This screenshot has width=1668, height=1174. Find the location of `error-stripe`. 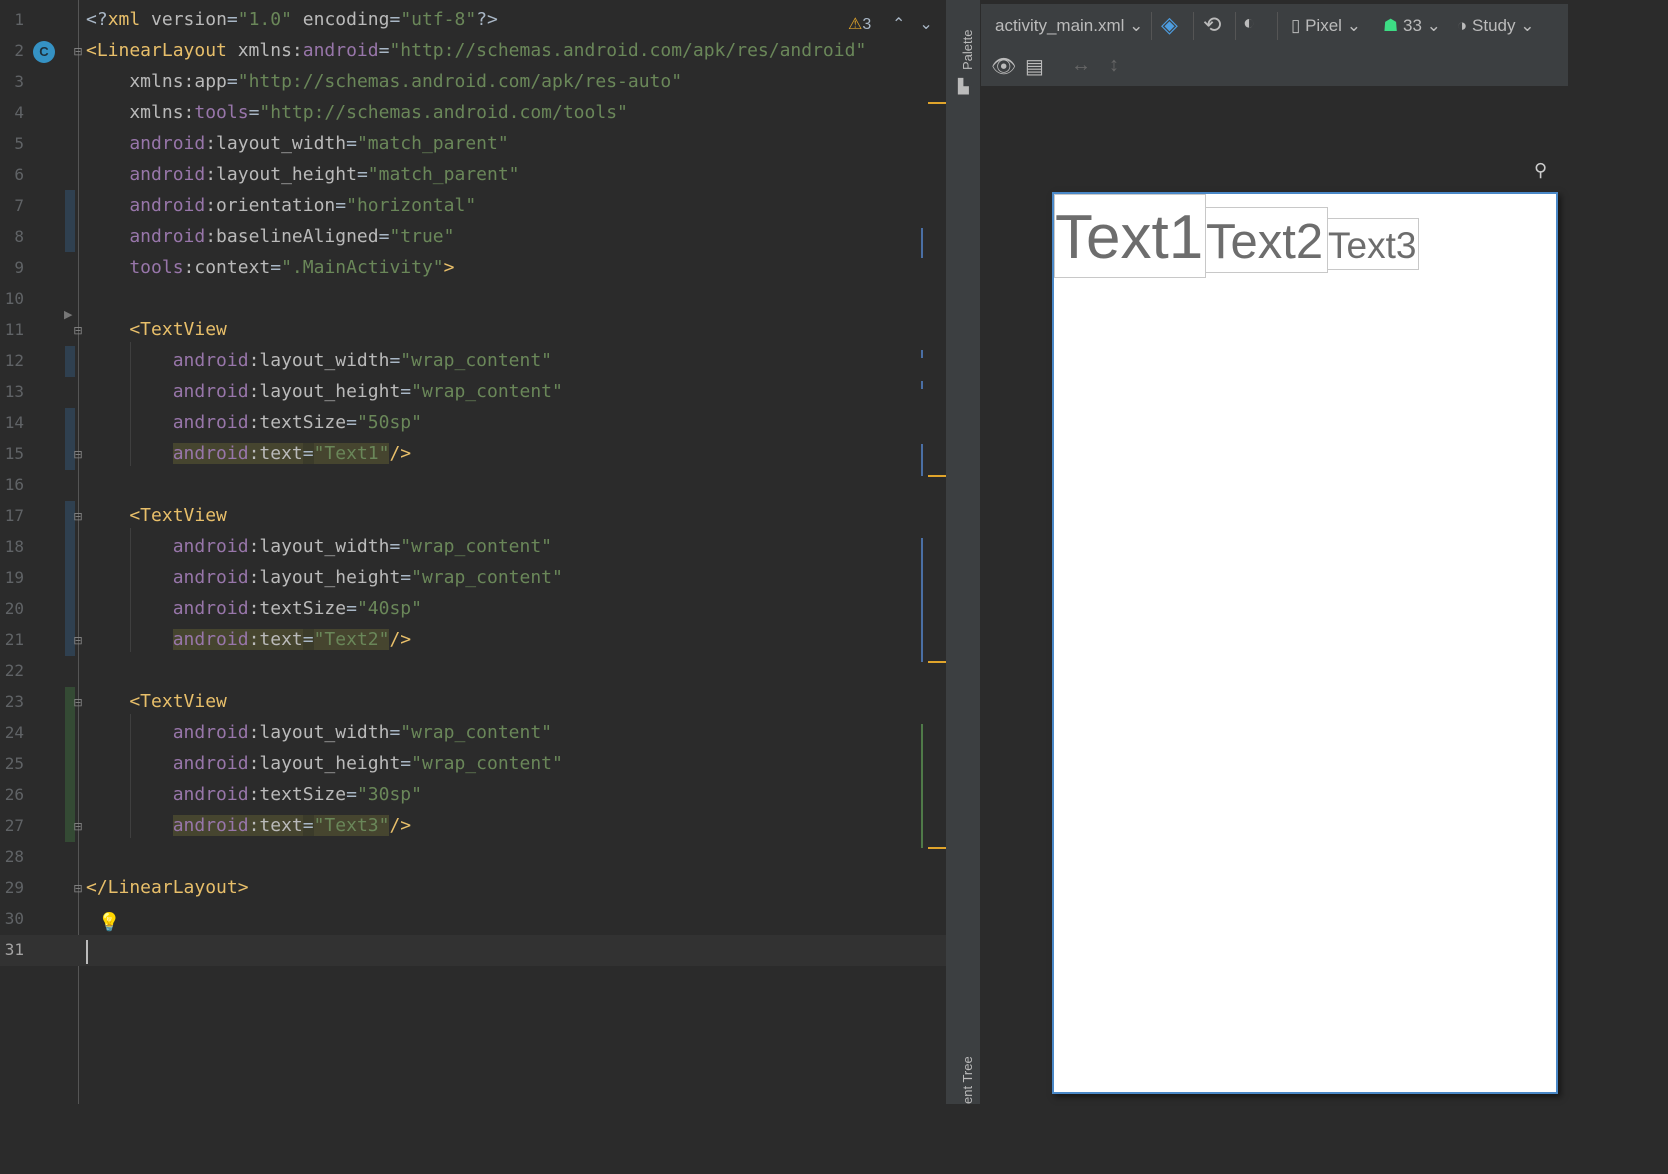

error-stripe is located at coordinates (932, 552).